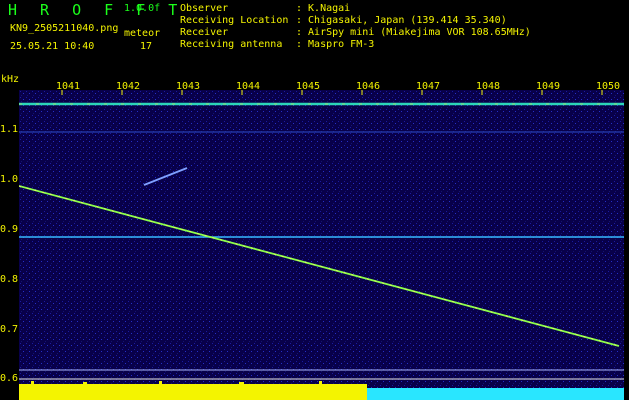 The height and width of the screenshot is (400, 629). What do you see at coordinates (9, 129) in the screenshot?
I see `y-tick: 1.1` at bounding box center [9, 129].